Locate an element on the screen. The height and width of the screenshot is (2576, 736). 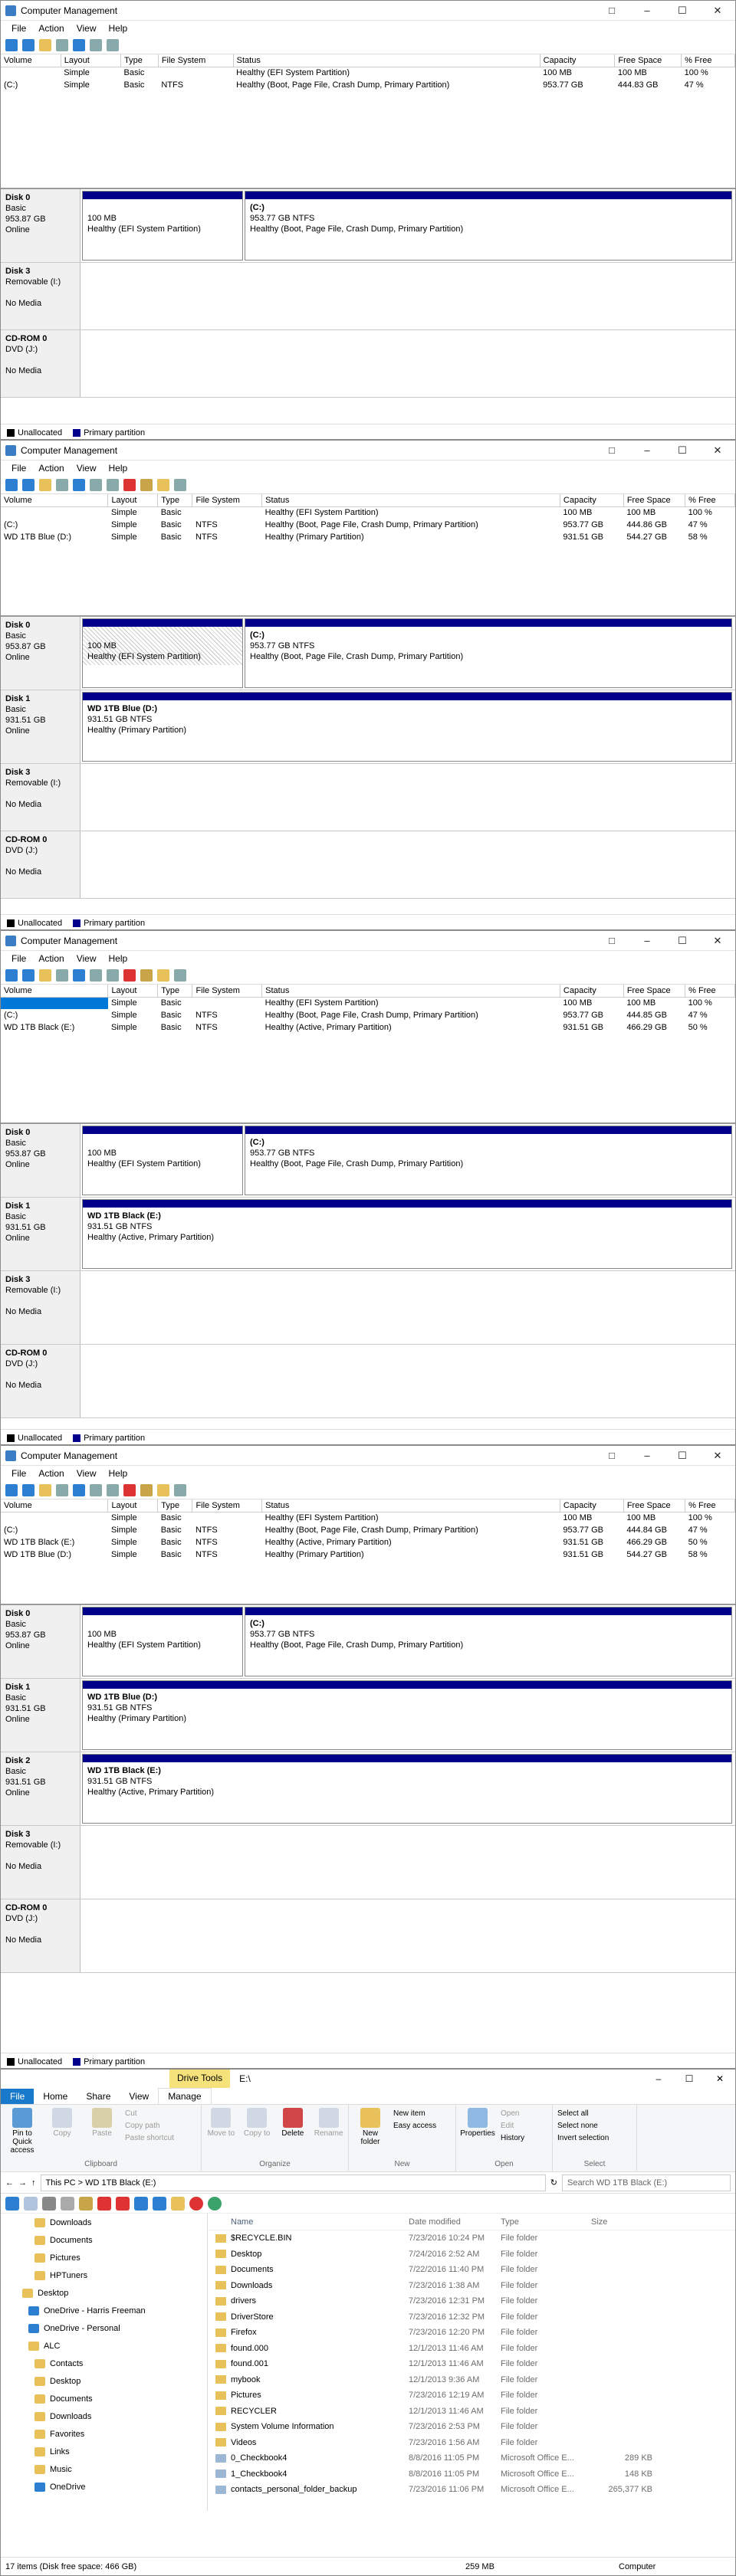
tab-view: View is located at coordinates (139, 2096).